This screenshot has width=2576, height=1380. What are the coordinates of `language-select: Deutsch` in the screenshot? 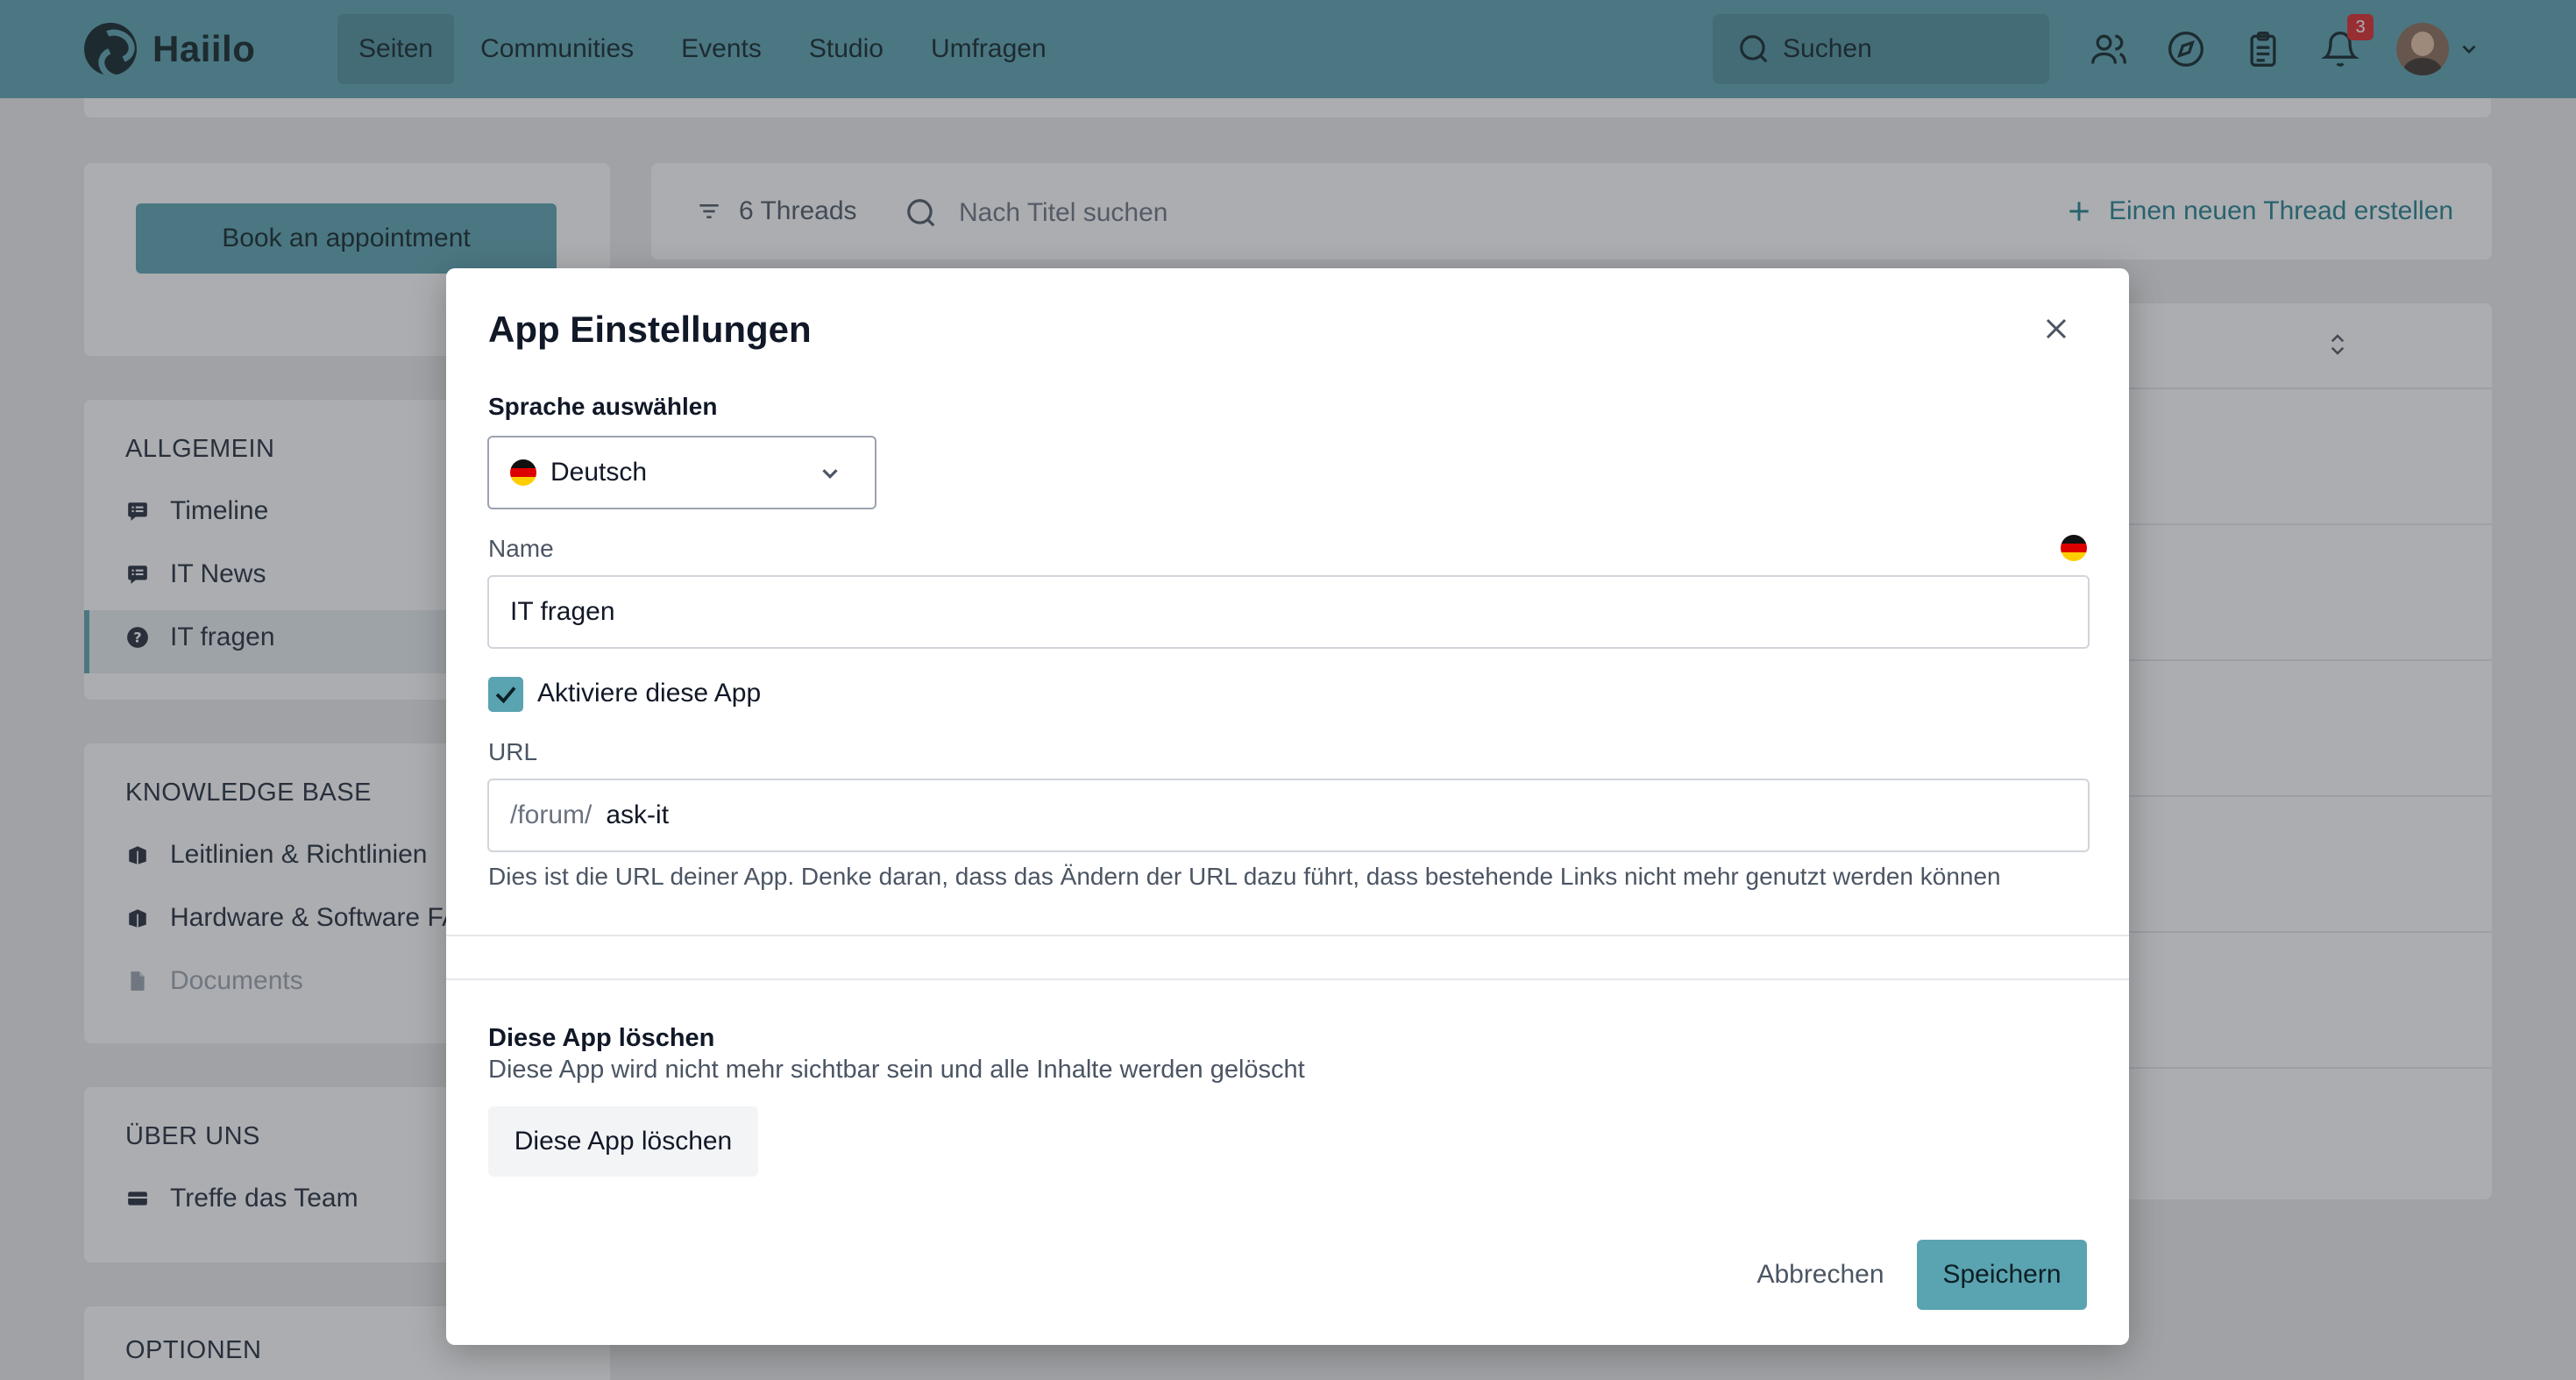 It's located at (681, 472).